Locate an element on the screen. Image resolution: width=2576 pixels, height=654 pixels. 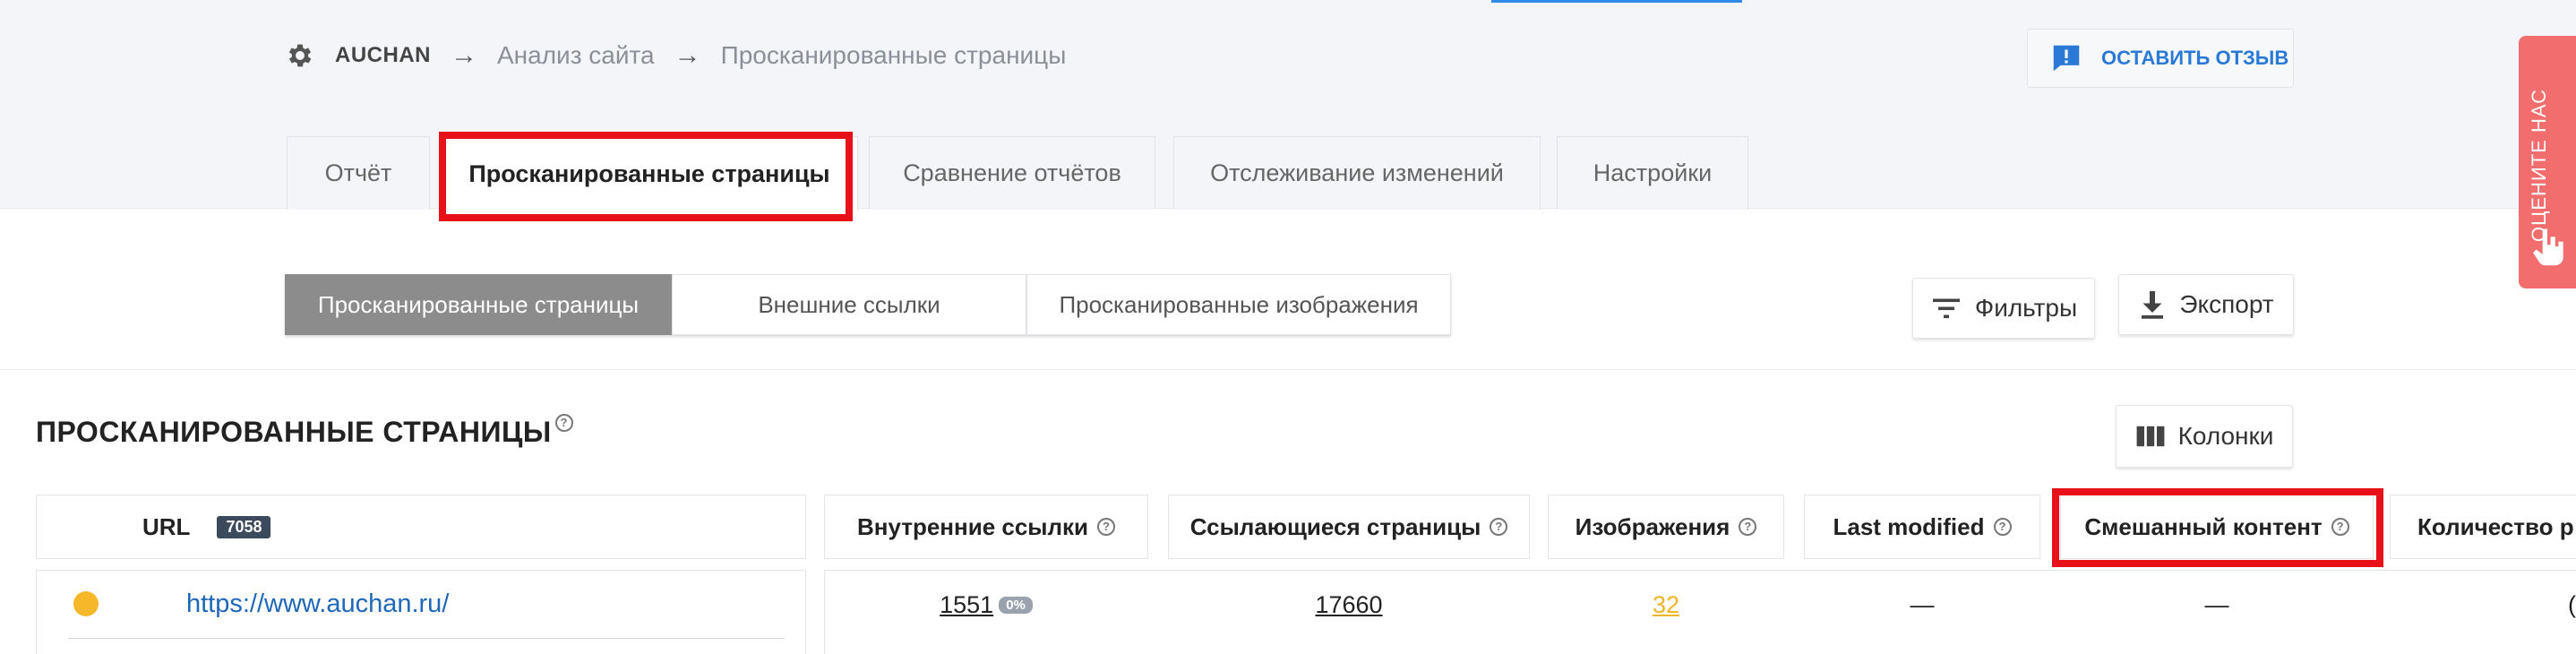
section-divider is located at coordinates (1288, 369).